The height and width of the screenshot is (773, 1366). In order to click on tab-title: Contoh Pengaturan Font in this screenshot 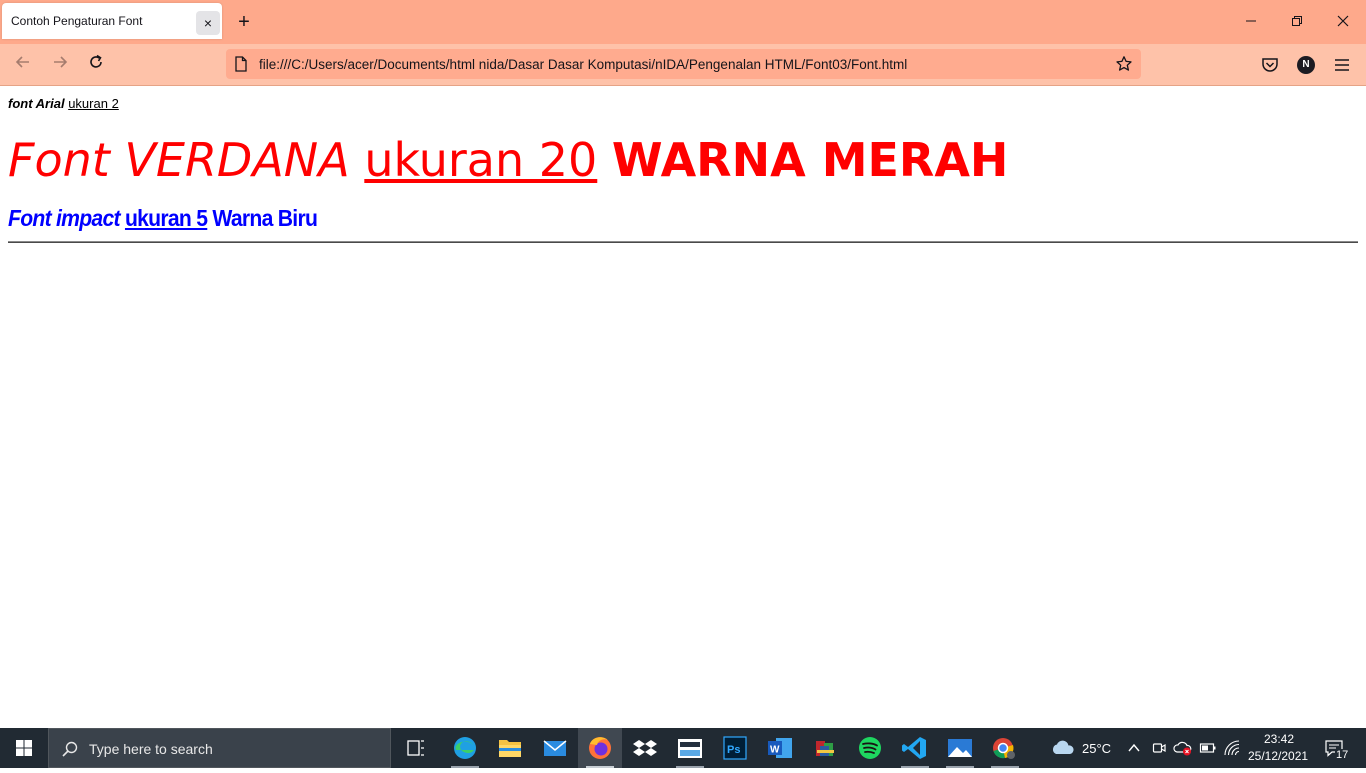, I will do `click(77, 21)`.